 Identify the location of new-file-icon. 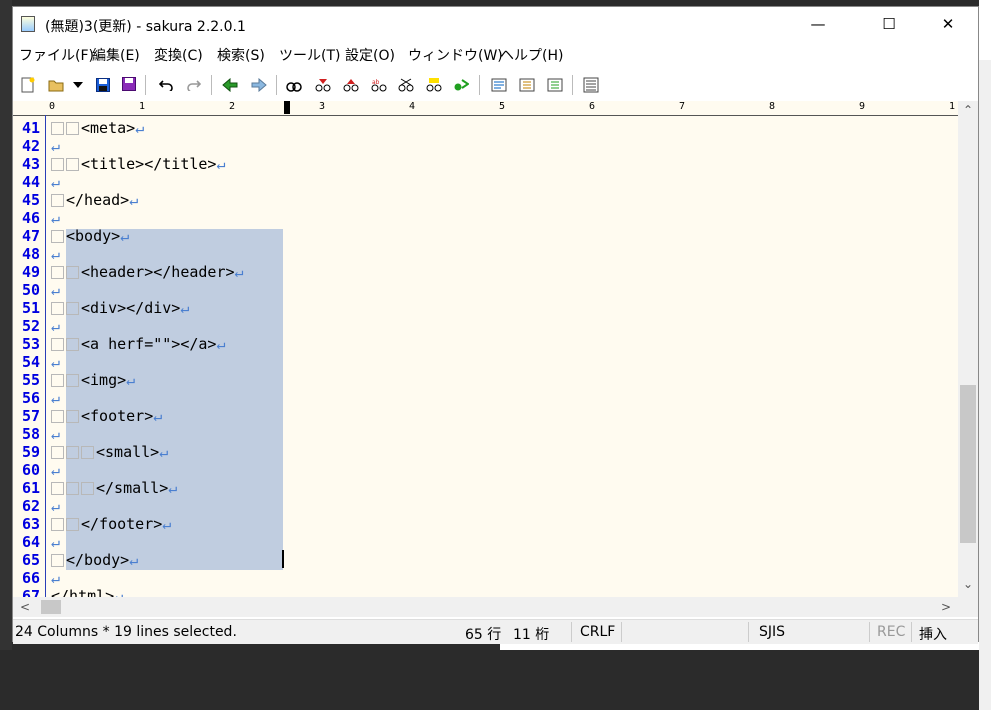
(28, 85).